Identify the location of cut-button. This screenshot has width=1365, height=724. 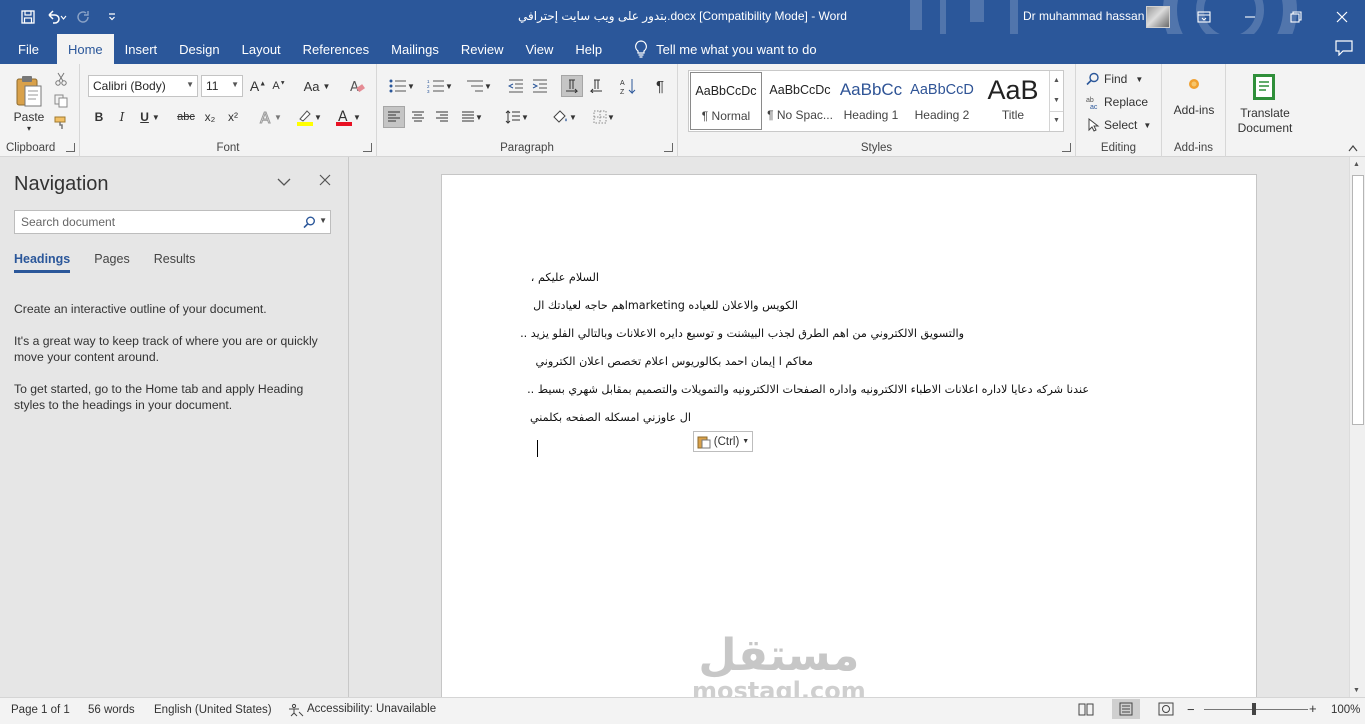
(61, 79).